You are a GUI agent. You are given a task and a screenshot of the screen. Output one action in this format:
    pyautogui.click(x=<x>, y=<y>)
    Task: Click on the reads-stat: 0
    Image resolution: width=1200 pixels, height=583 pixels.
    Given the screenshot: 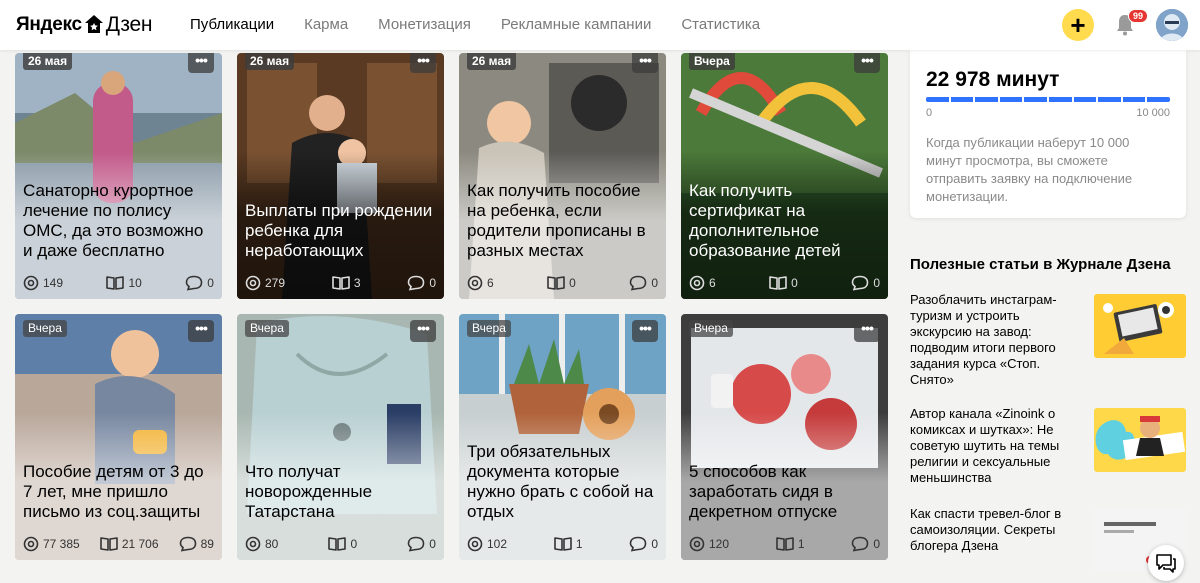 What is the action you would take?
    pyautogui.click(x=342, y=544)
    